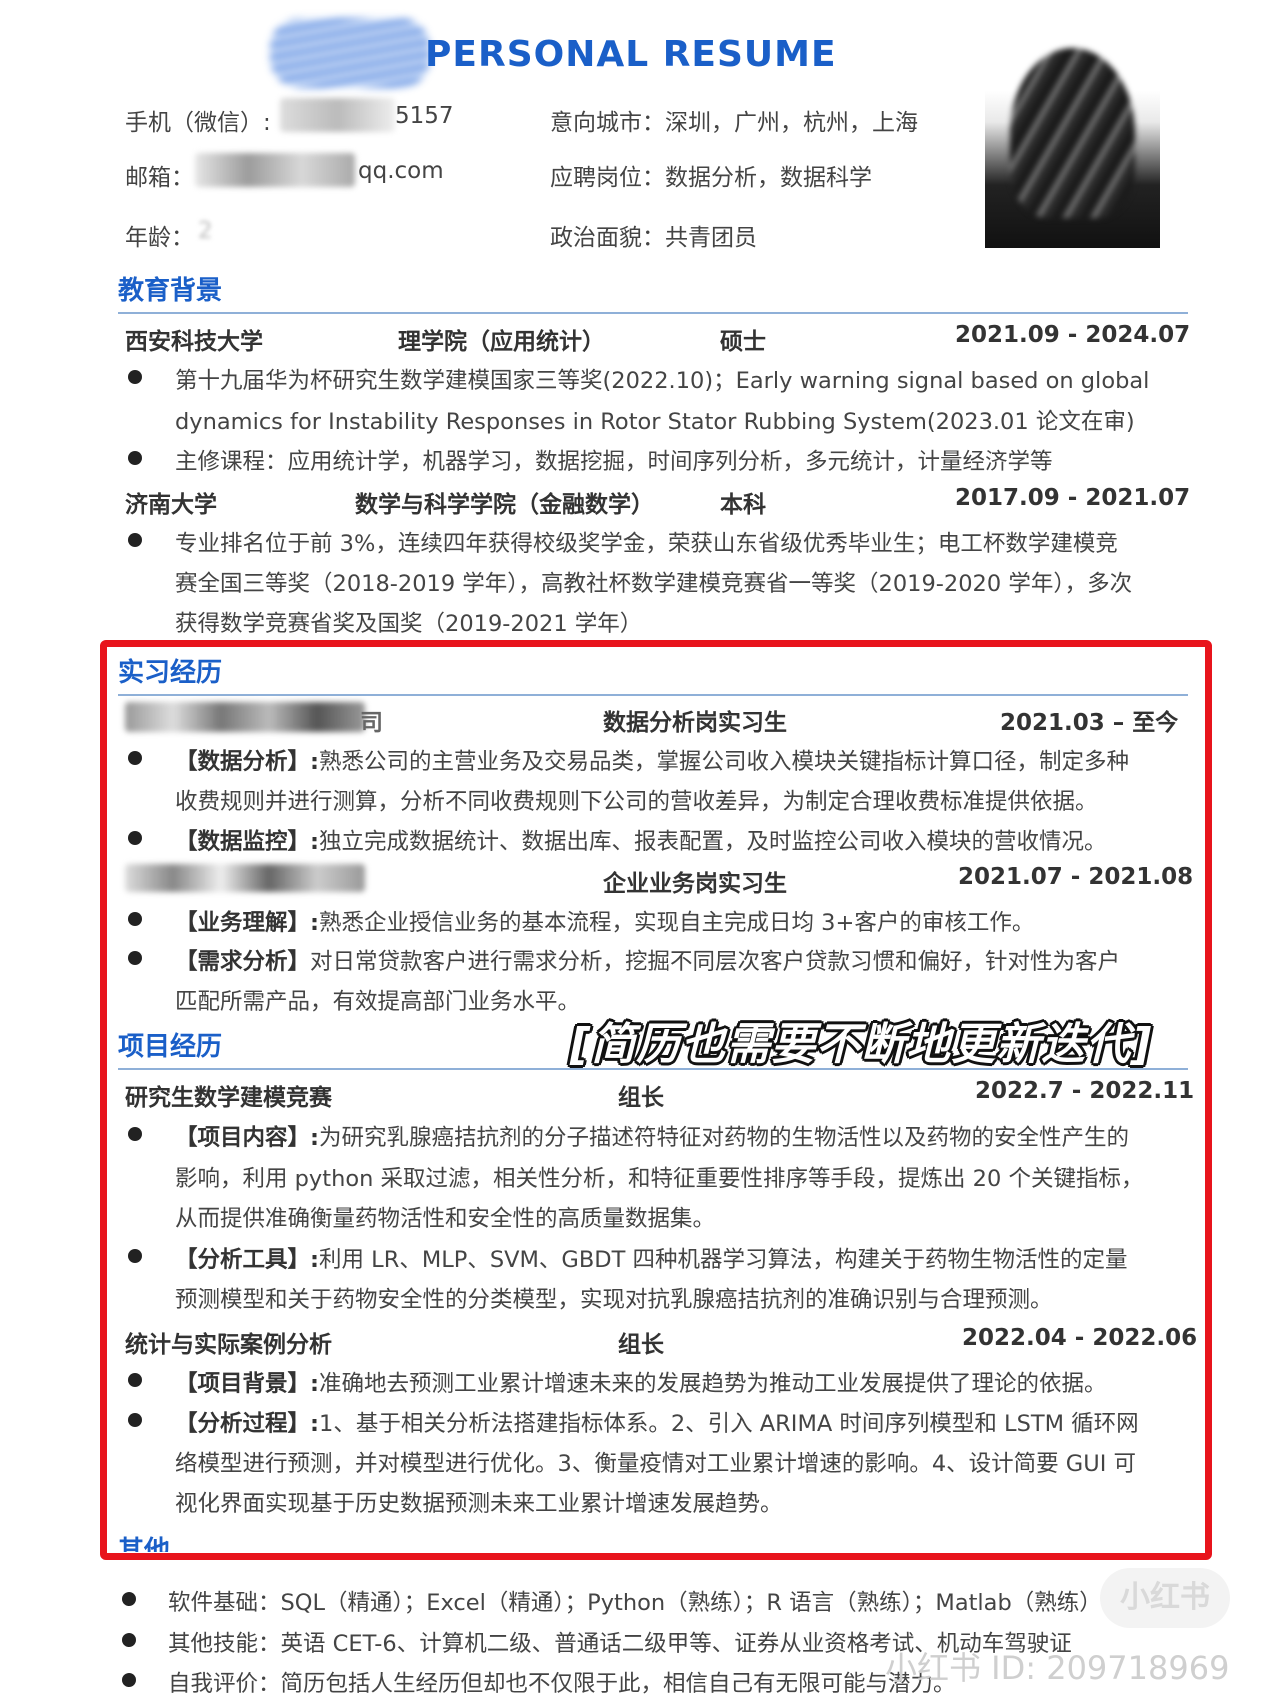  I want to click on email-label: 邮箱：, so click(159, 178).